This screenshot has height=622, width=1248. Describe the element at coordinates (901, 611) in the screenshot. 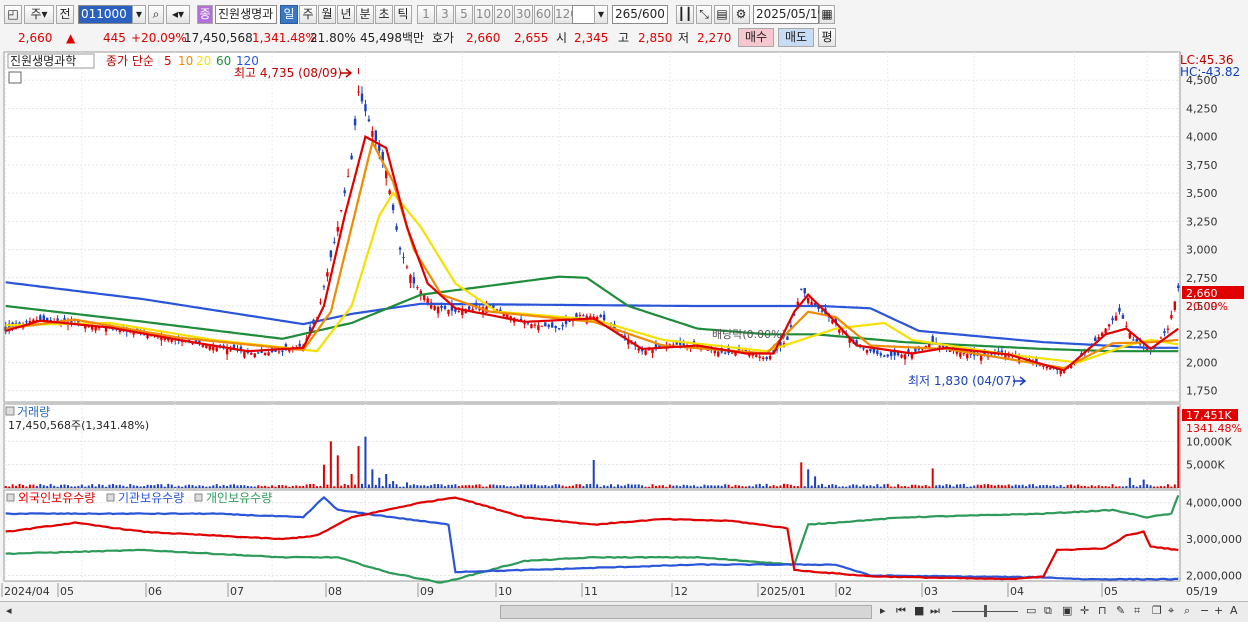

I see `rewind-icon: ⏮` at that location.